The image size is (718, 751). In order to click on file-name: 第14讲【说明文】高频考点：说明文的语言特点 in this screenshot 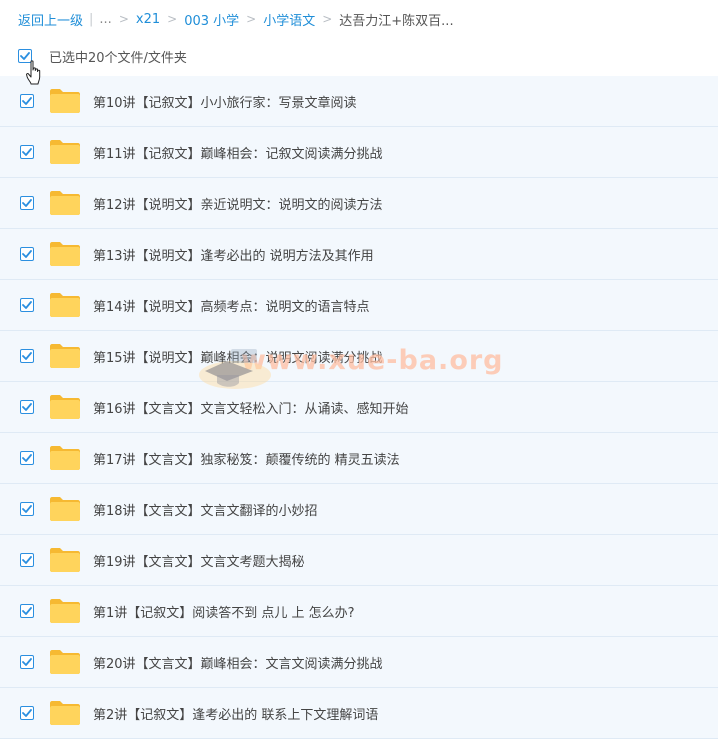, I will do `click(231, 305)`.